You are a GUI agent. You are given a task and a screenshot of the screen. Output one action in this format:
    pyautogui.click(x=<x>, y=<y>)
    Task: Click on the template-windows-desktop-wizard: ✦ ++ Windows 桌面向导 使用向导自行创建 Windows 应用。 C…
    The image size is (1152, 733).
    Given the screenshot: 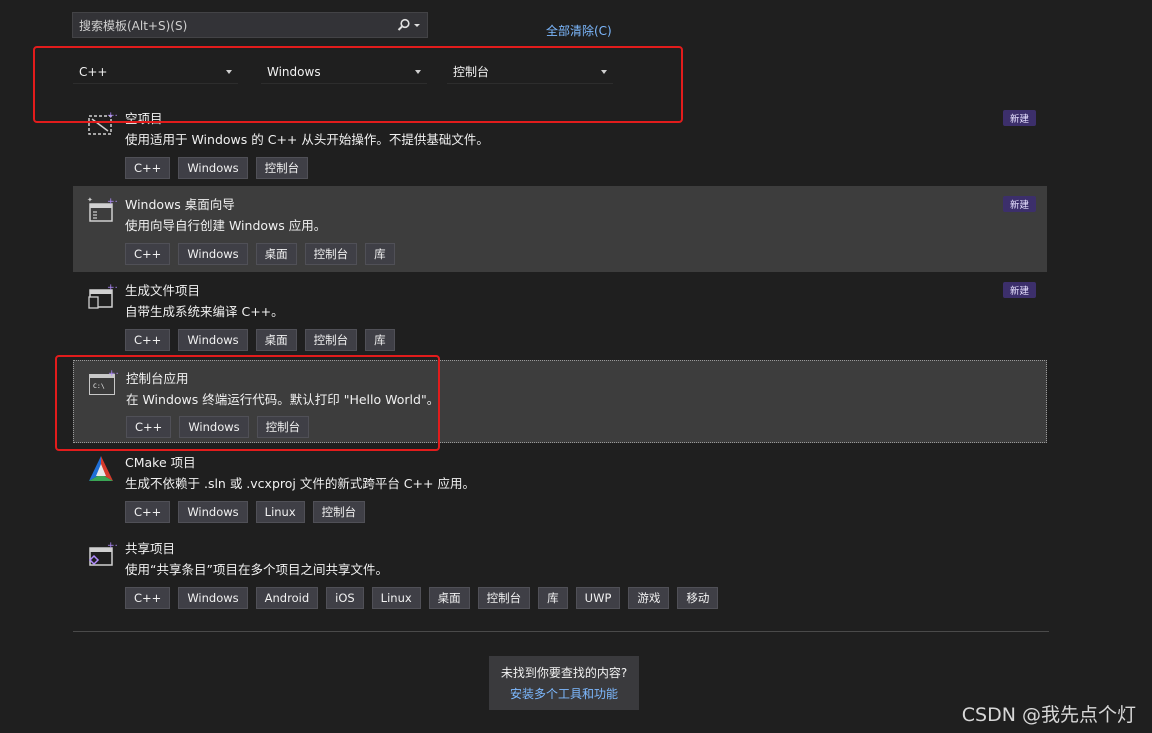 What is the action you would take?
    pyautogui.click(x=560, y=229)
    